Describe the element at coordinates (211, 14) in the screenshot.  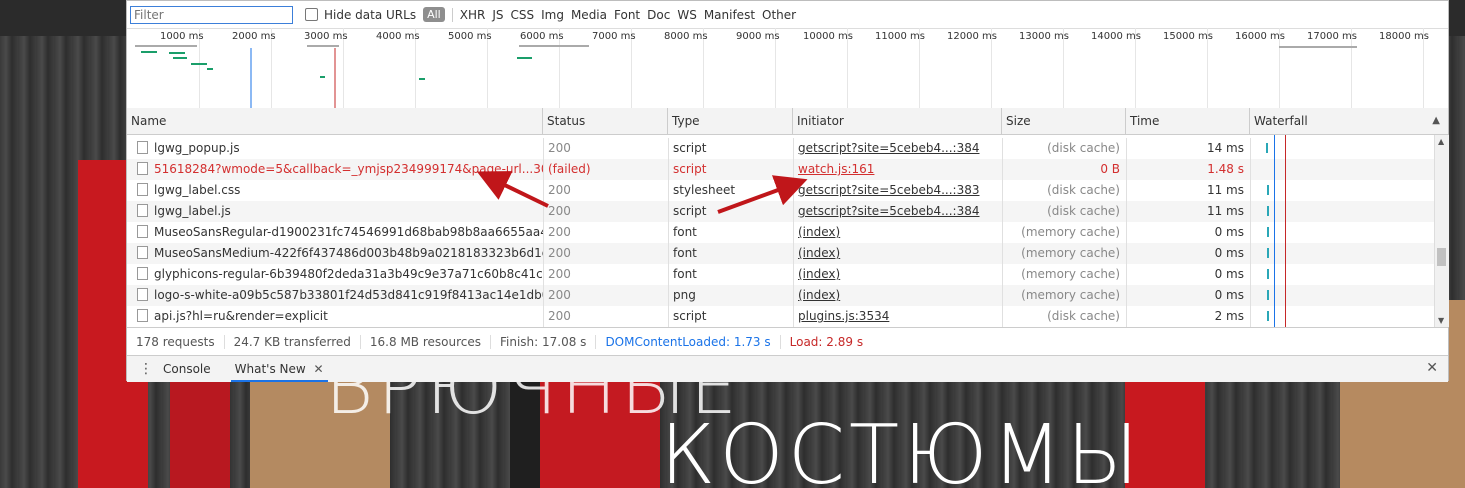
I see `filter-input` at that location.